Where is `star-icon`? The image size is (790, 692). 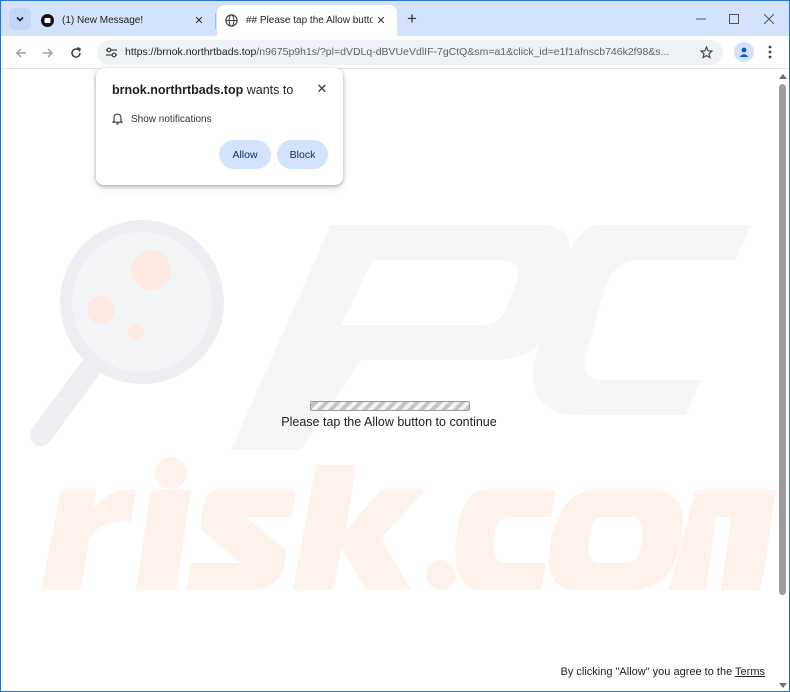
star-icon is located at coordinates (706, 52).